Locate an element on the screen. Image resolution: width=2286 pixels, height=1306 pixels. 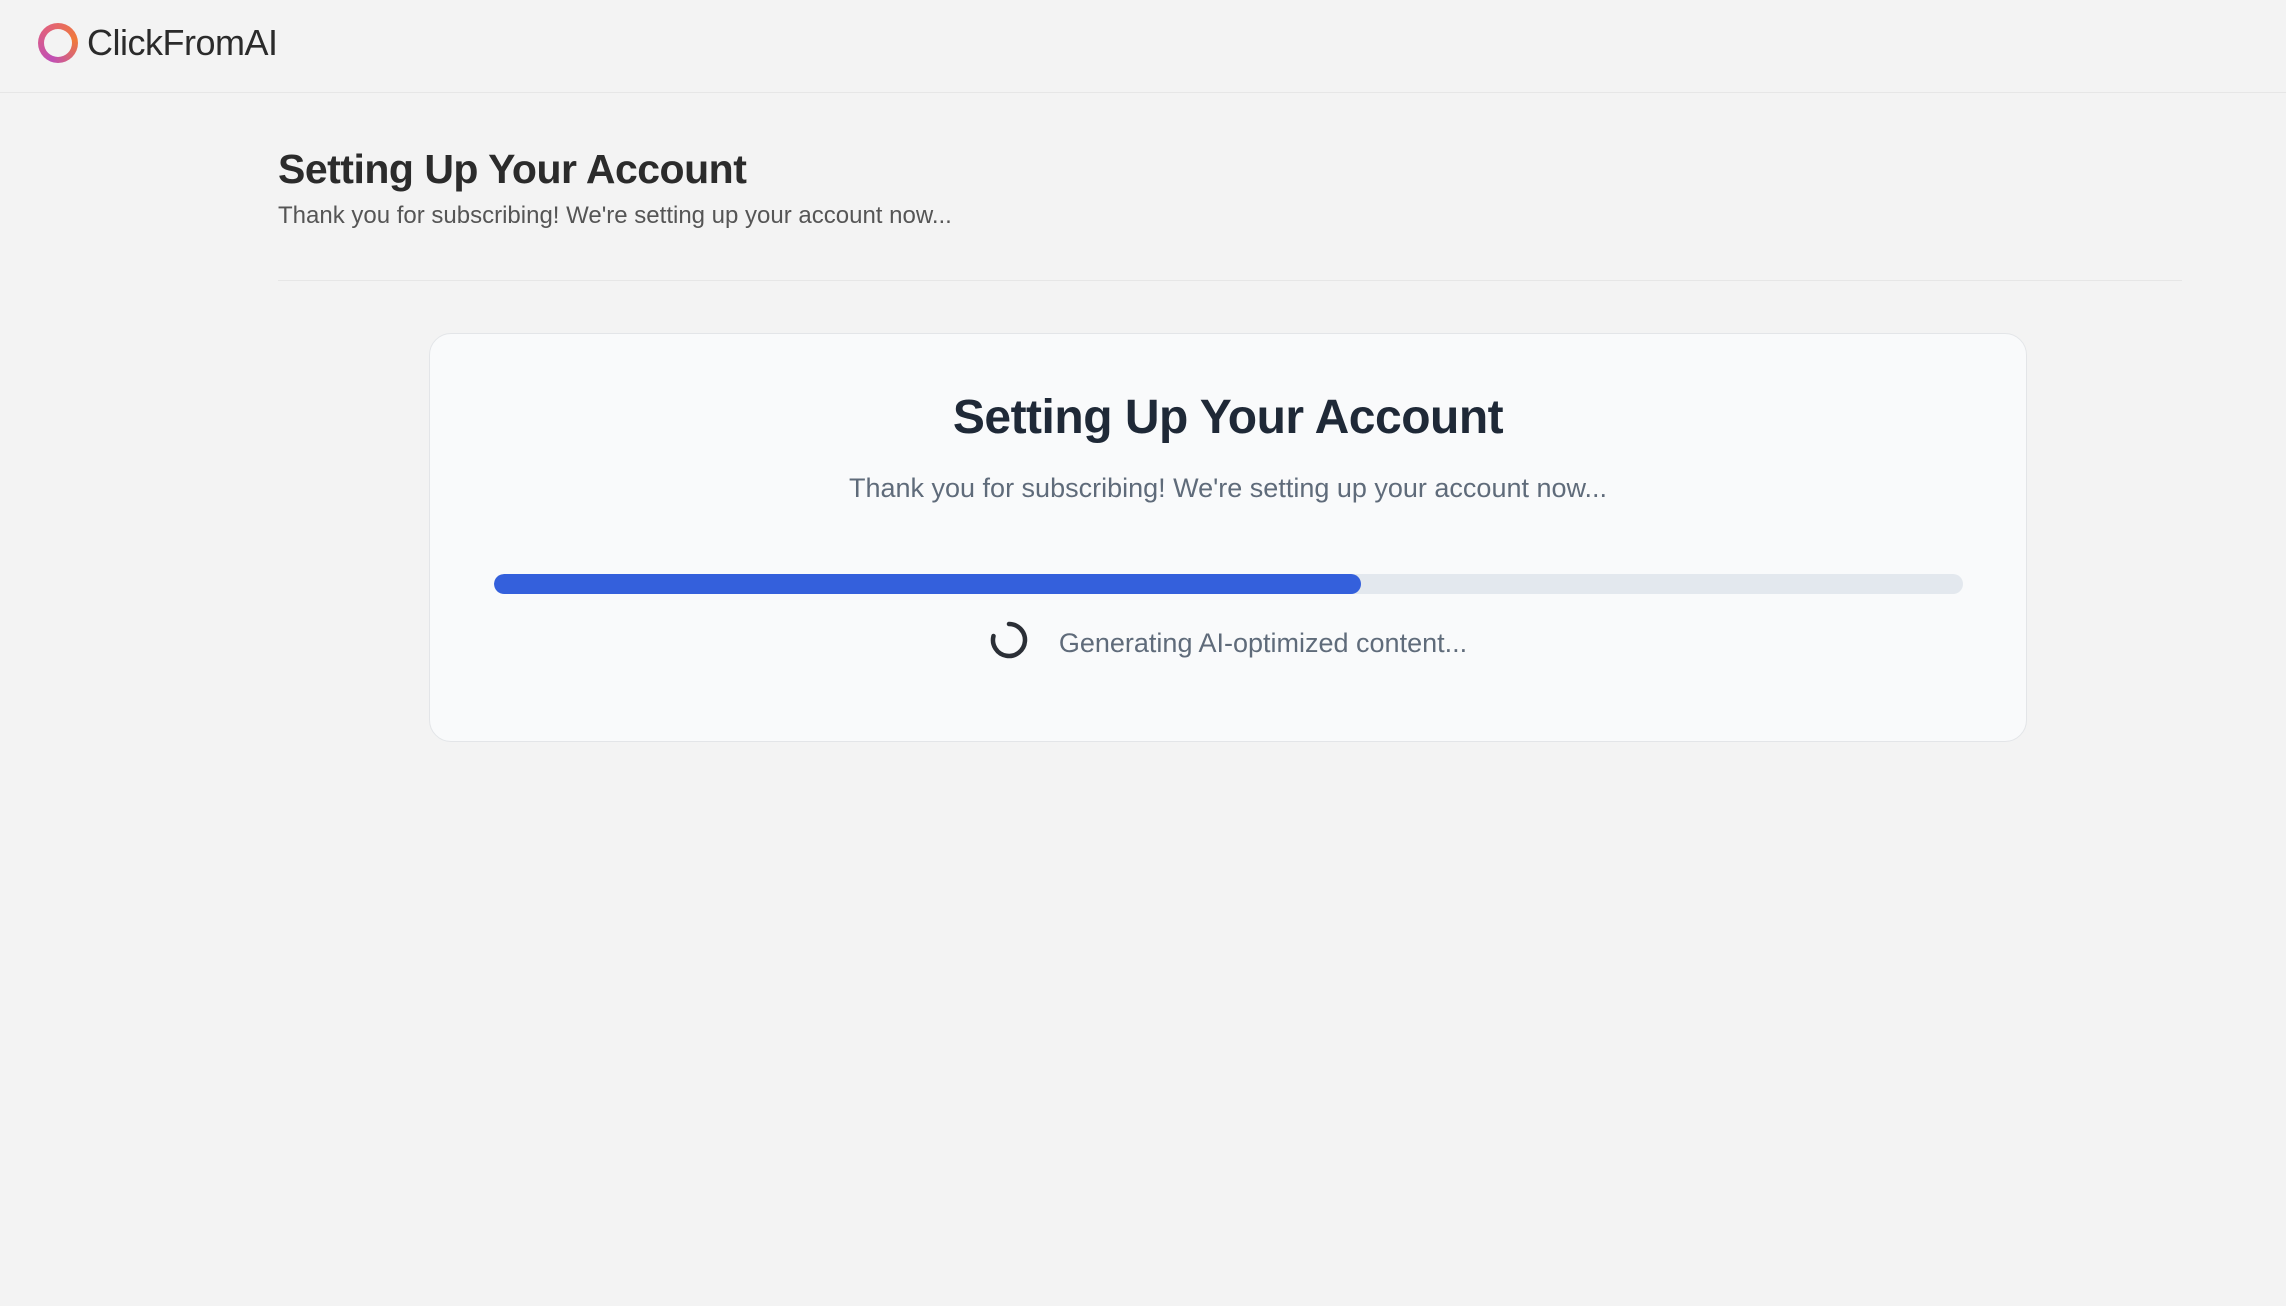
brand-name: ClickFromAI is located at coordinates (182, 43).